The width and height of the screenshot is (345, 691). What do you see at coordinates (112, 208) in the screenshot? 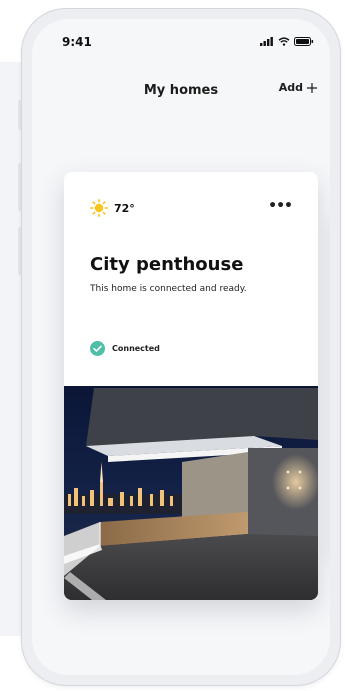
I see `weather-widget: 72°` at bounding box center [112, 208].